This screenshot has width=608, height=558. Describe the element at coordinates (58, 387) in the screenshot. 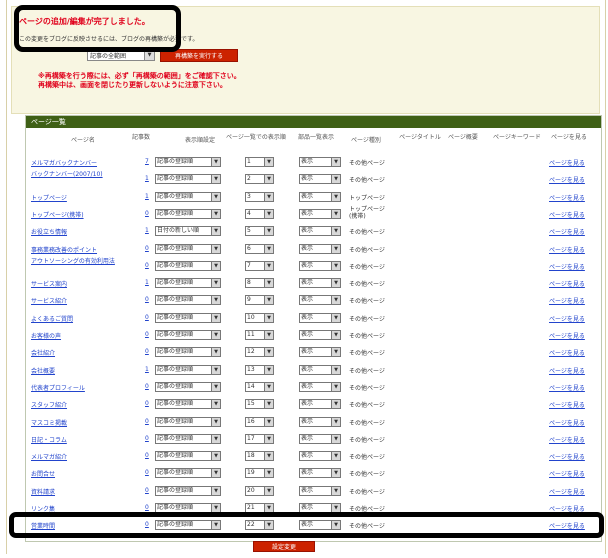

I see `page-name-link: 代表者プロフィール` at that location.